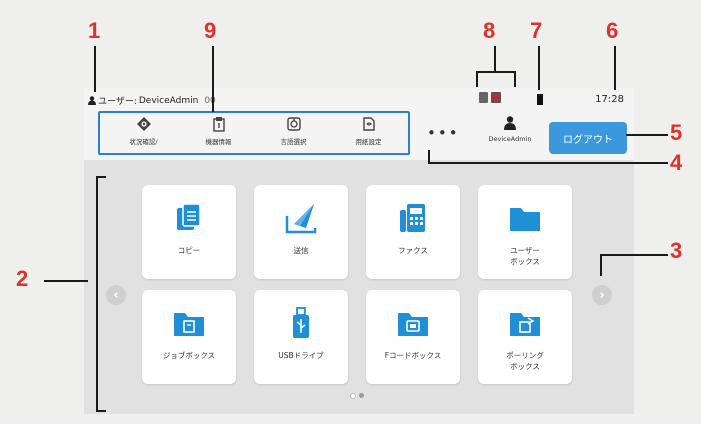 The image size is (701, 424). What do you see at coordinates (525, 219) in the screenshot?
I see `user-box-folder-icon` at bounding box center [525, 219].